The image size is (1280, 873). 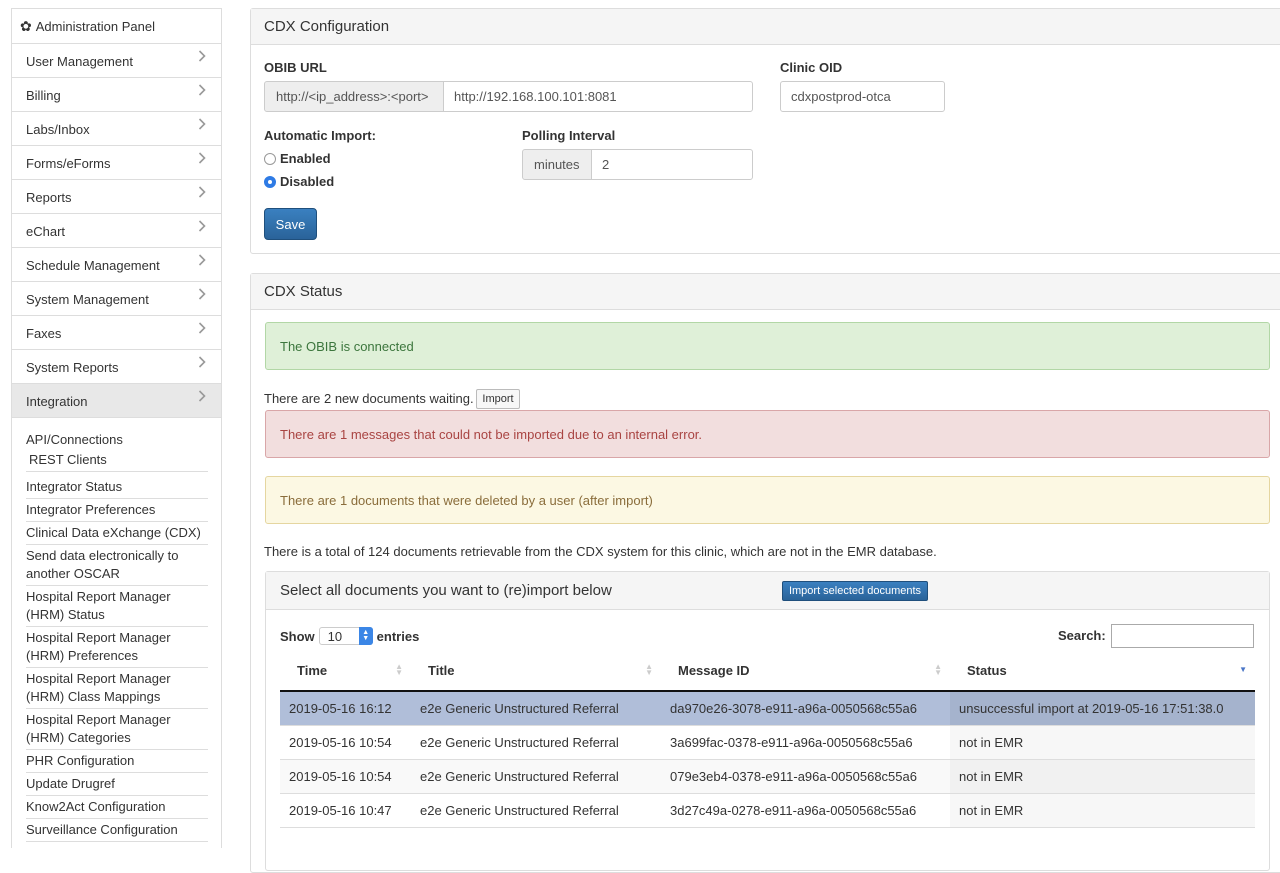 I want to click on sidebar-item-system-management: System Management, so click(x=116, y=299).